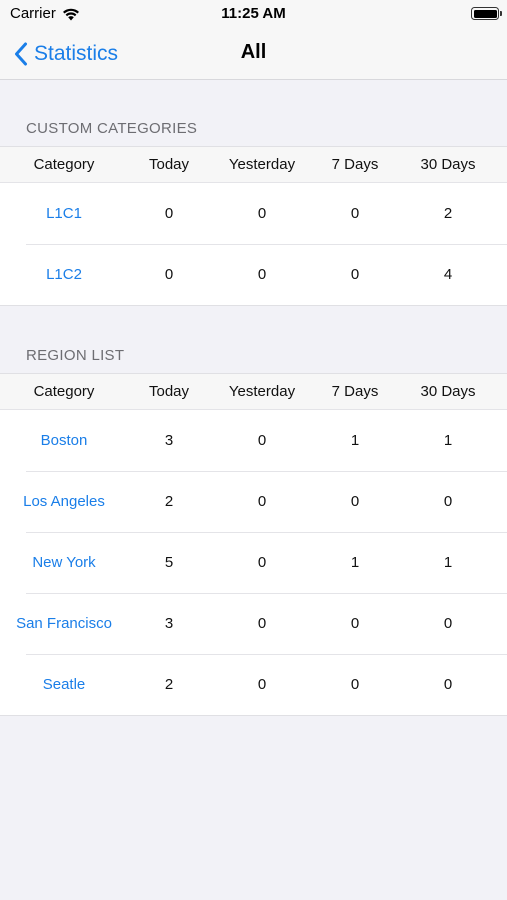 This screenshot has height=900, width=507. Describe the element at coordinates (64, 274) in the screenshot. I see `category-link: L1C2` at that location.